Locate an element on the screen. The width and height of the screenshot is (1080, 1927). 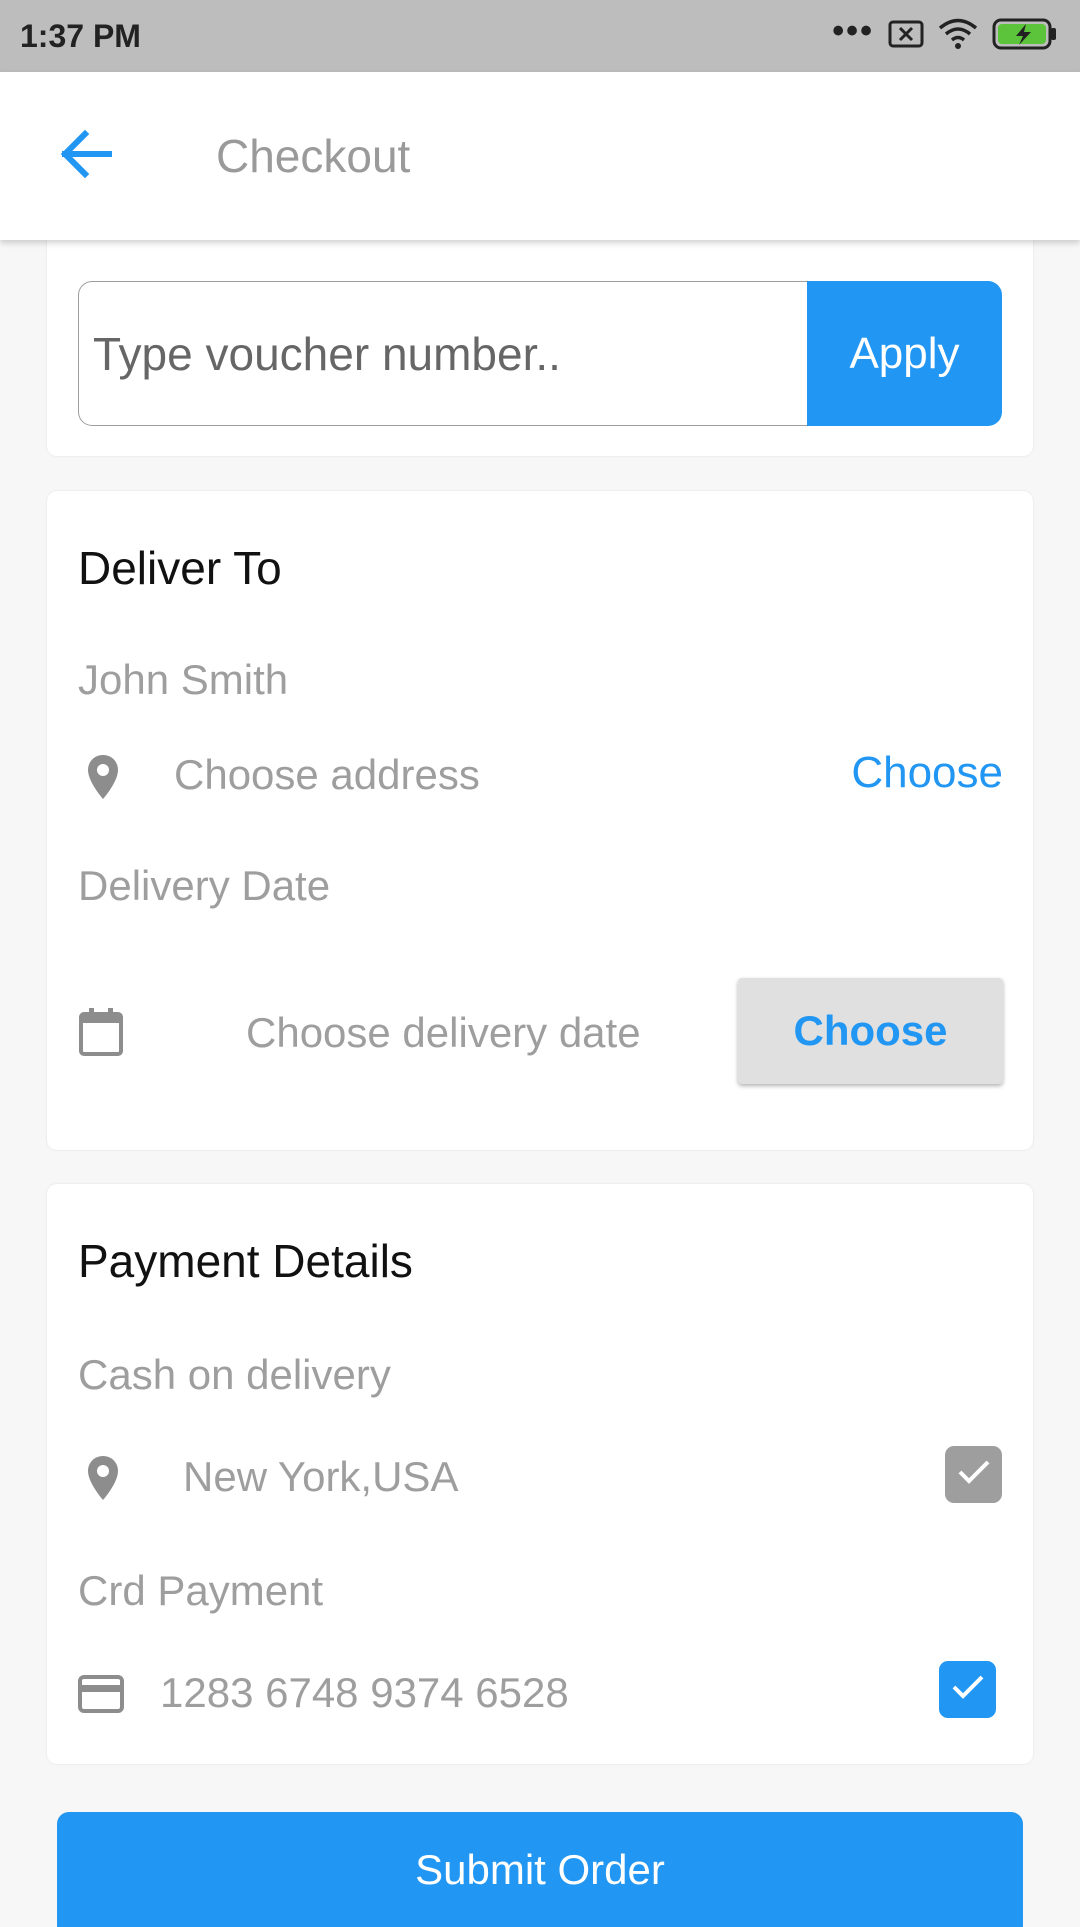
status-icons: ••• is located at coordinates (945, 34).